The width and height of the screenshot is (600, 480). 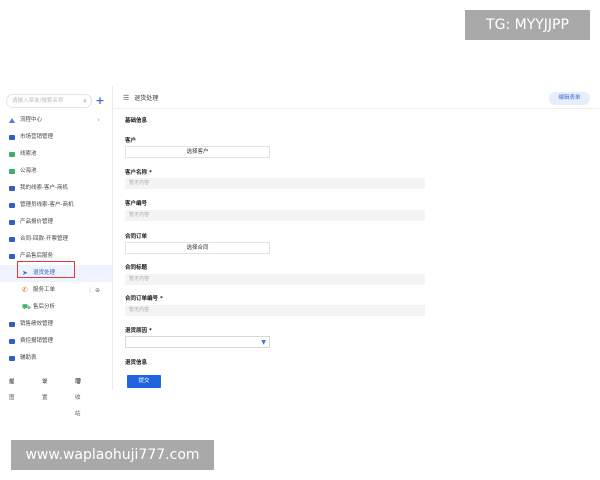 What do you see at coordinates (275, 183) in the screenshot?
I see `customer-name-field: 暂无内容` at bounding box center [275, 183].